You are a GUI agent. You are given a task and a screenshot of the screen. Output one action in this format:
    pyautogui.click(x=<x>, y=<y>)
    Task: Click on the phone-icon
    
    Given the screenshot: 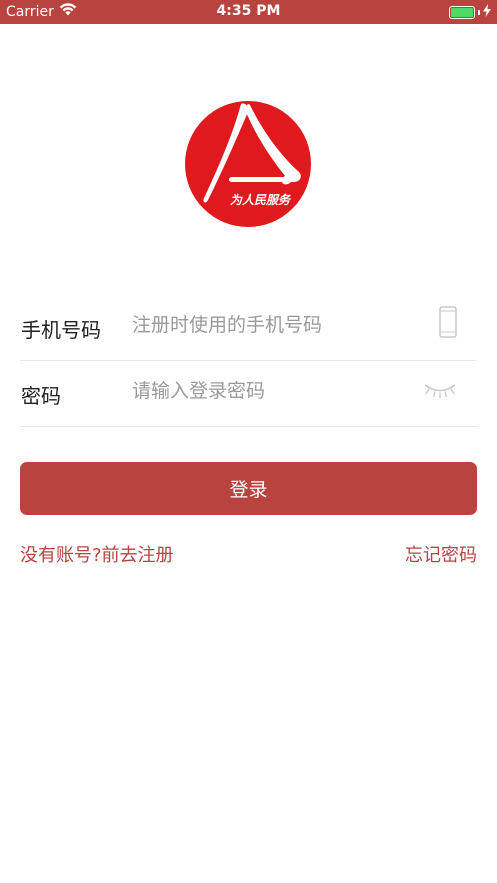 What is the action you would take?
    pyautogui.click(x=448, y=324)
    